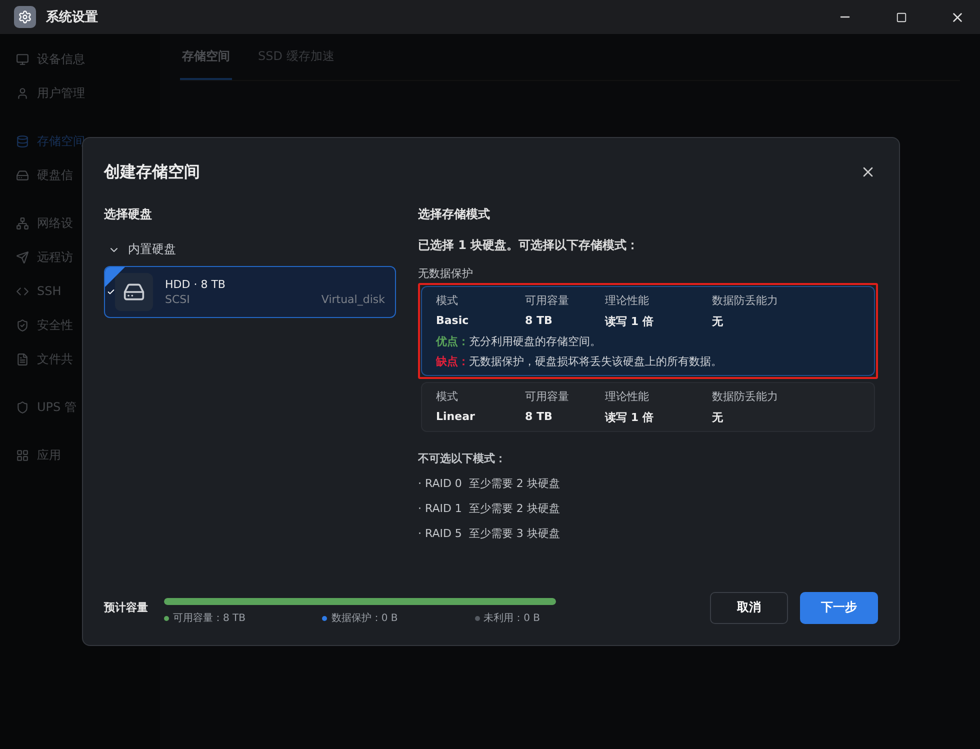  I want to click on sidebar-item: 应用, so click(80, 455).